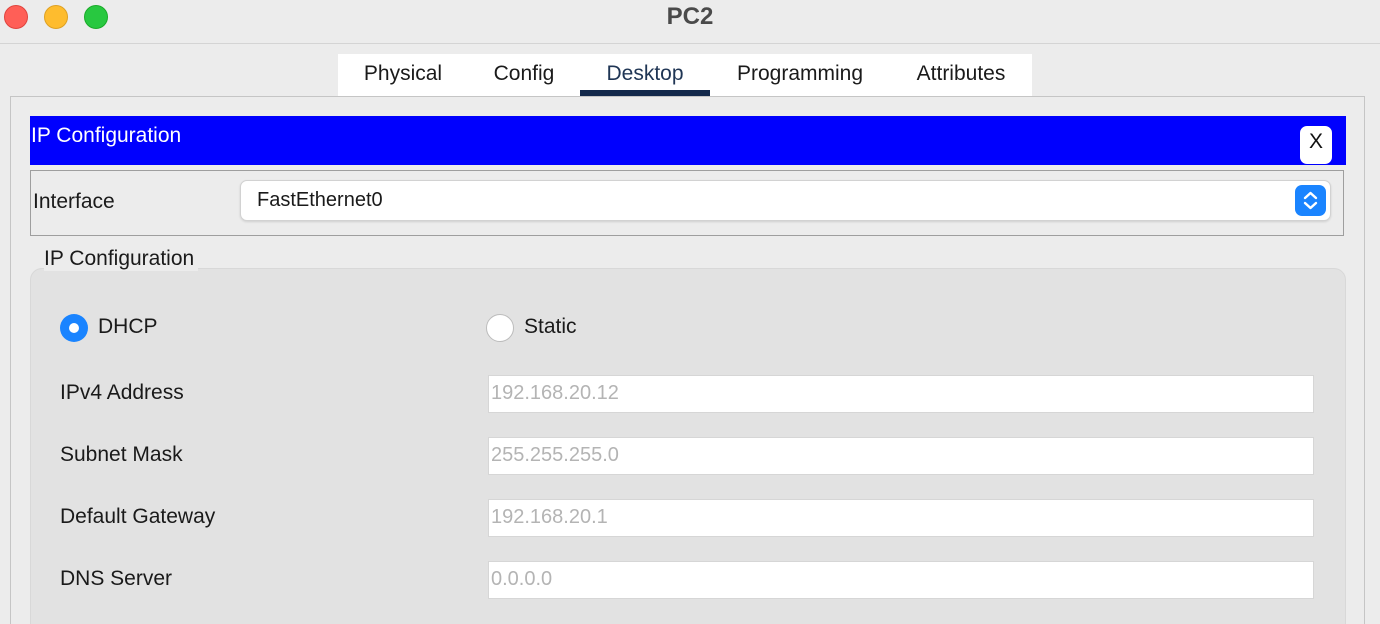  I want to click on dhcp-label: DHCP, so click(128, 326).